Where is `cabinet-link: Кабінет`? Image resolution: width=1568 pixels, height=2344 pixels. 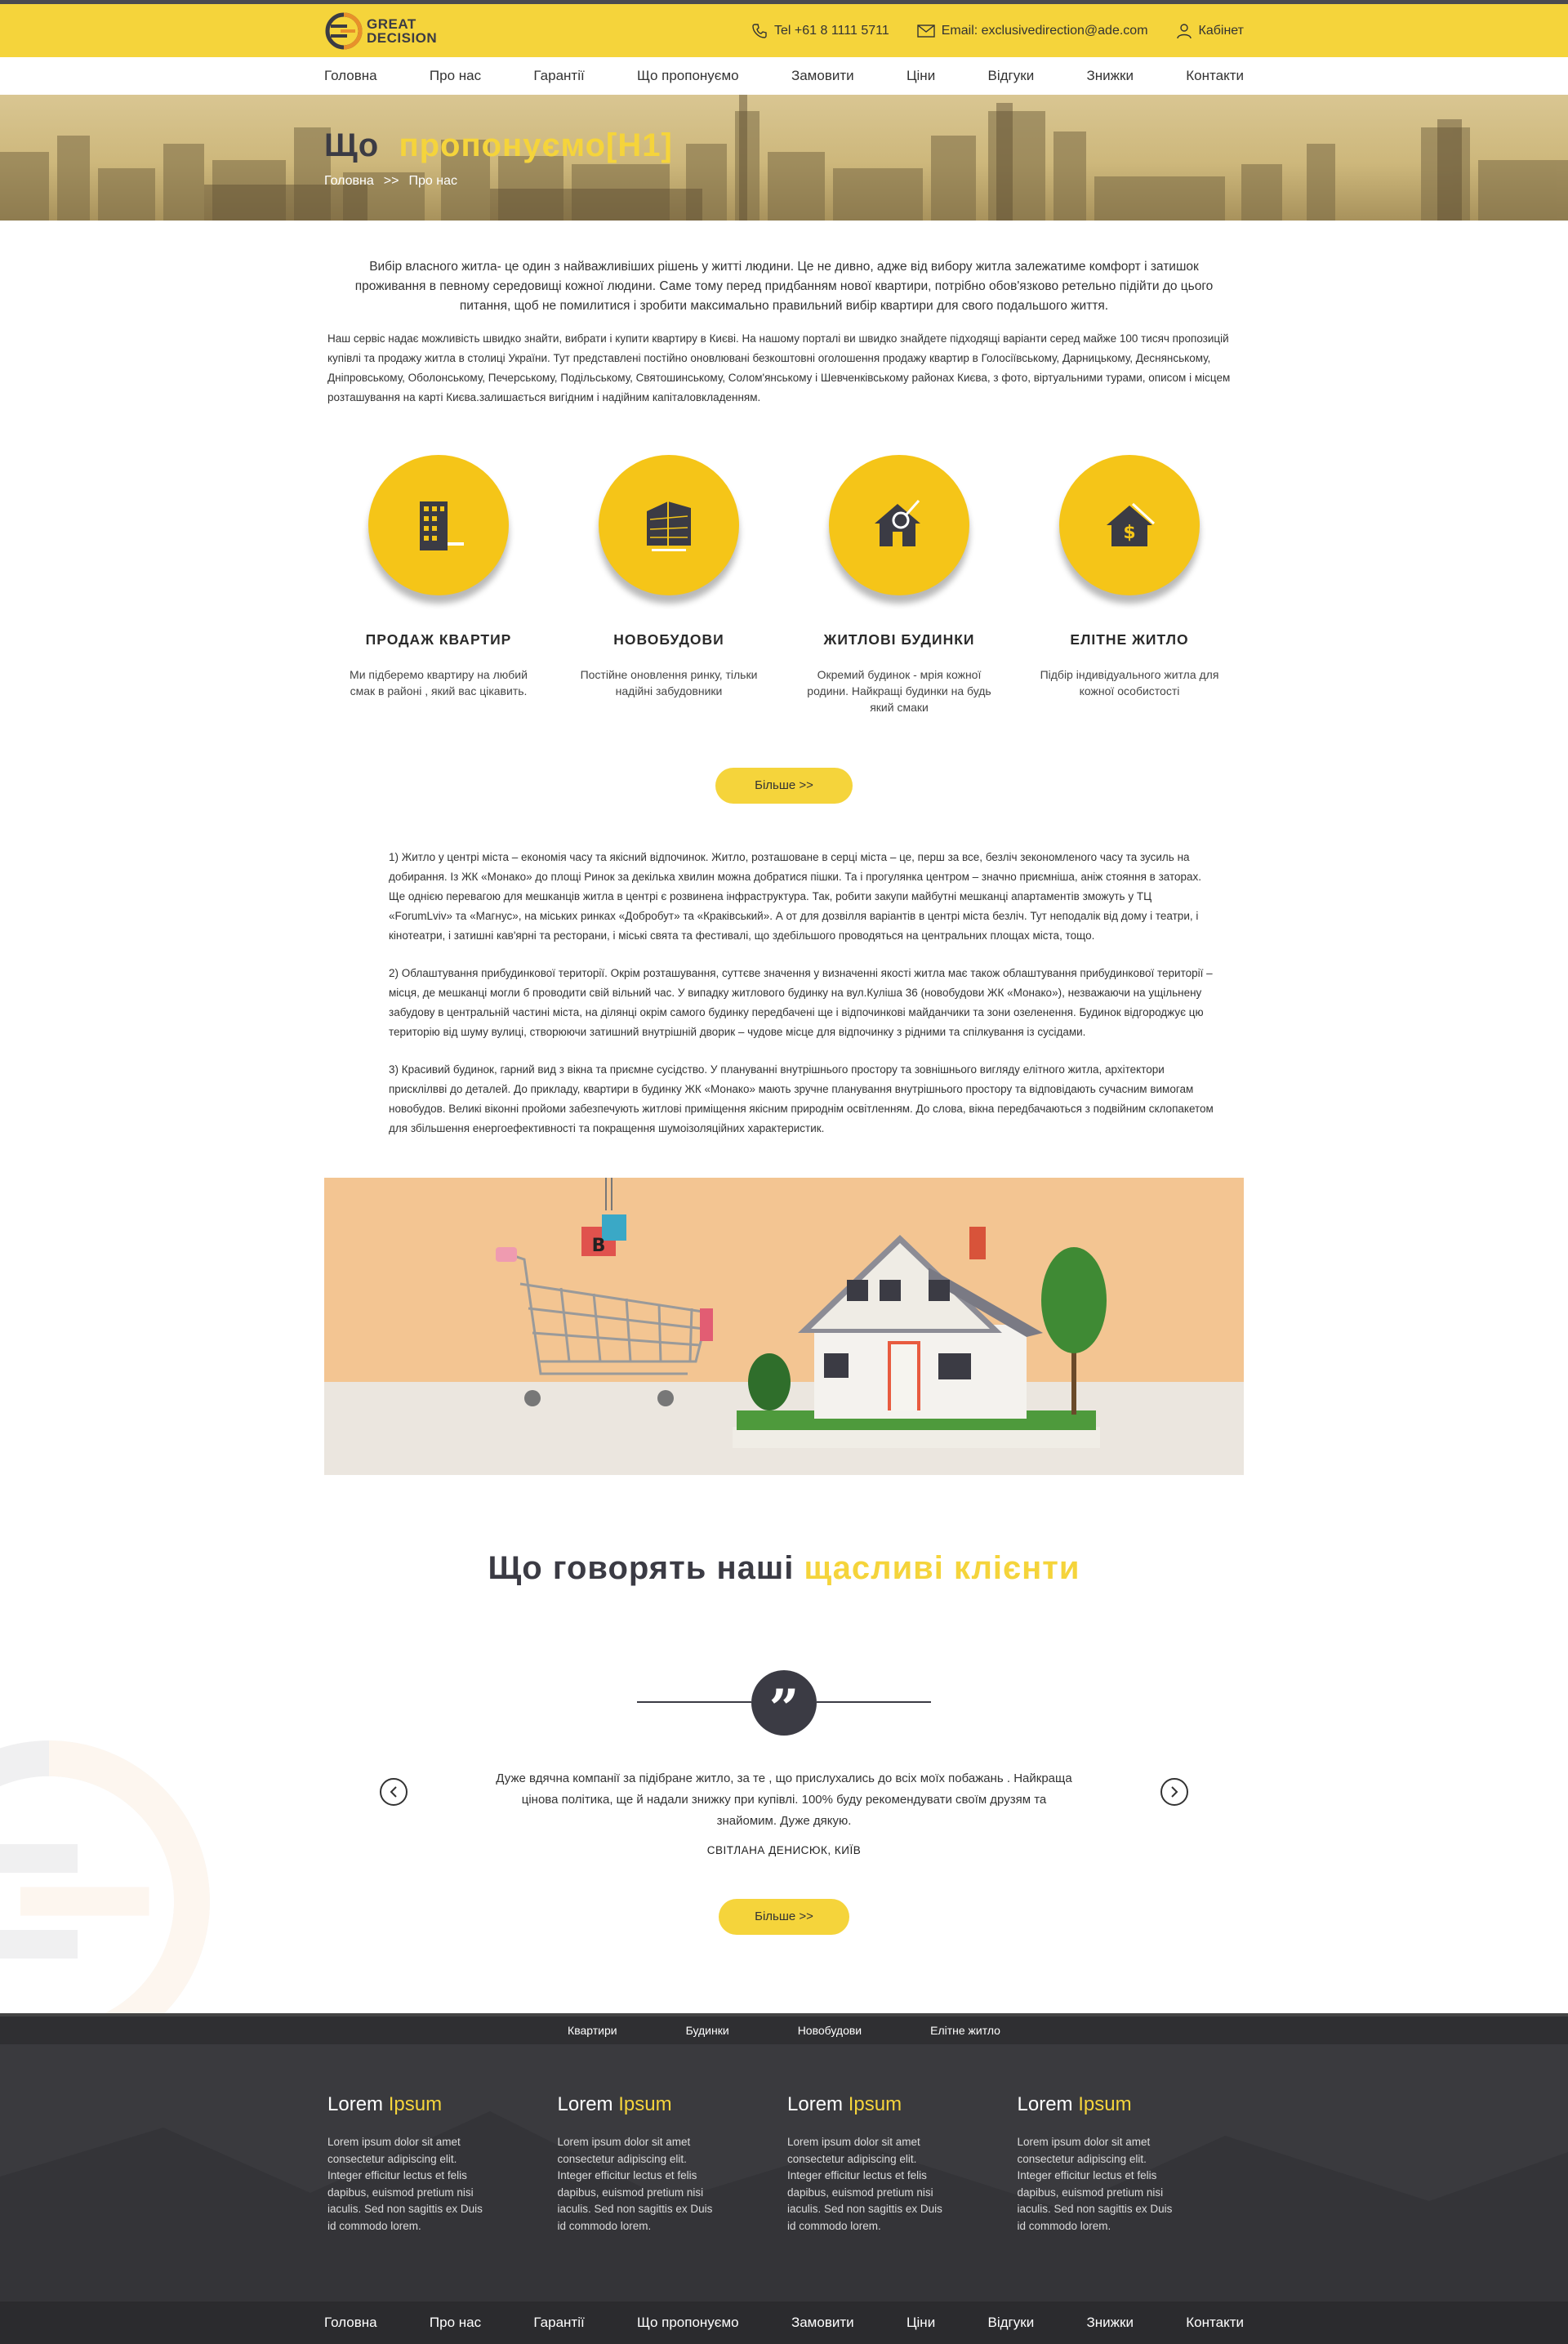 cabinet-link: Кабінет is located at coordinates (1210, 31).